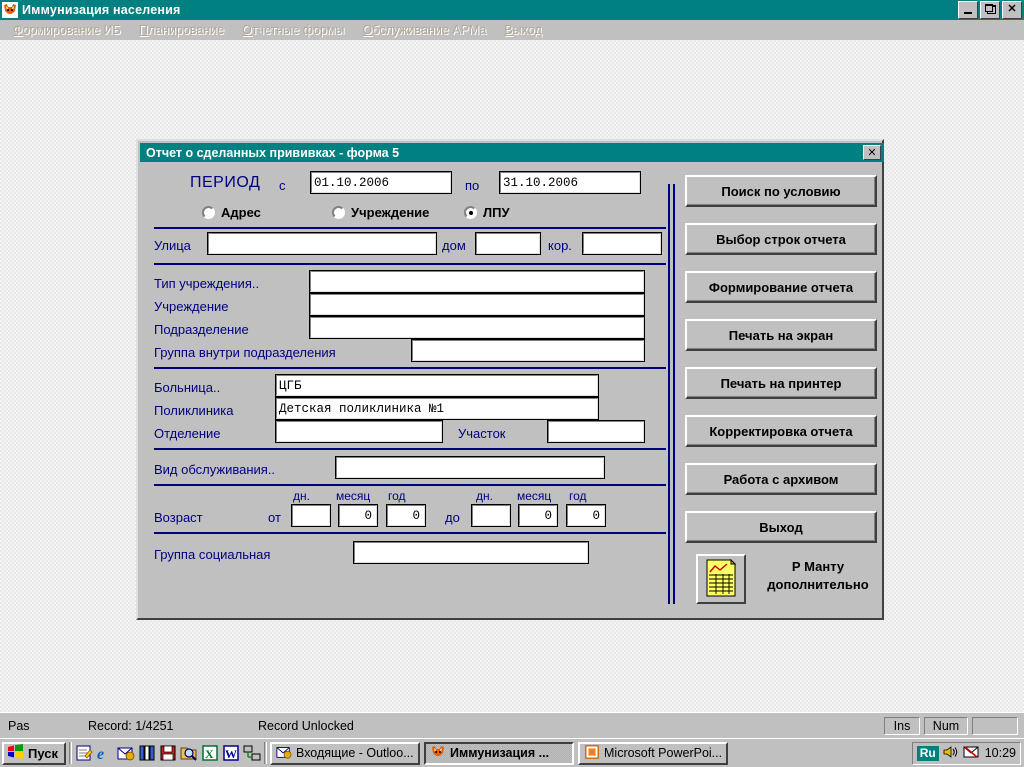  Describe the element at coordinates (84, 753) in the screenshot. I see `notepad-icon` at that location.